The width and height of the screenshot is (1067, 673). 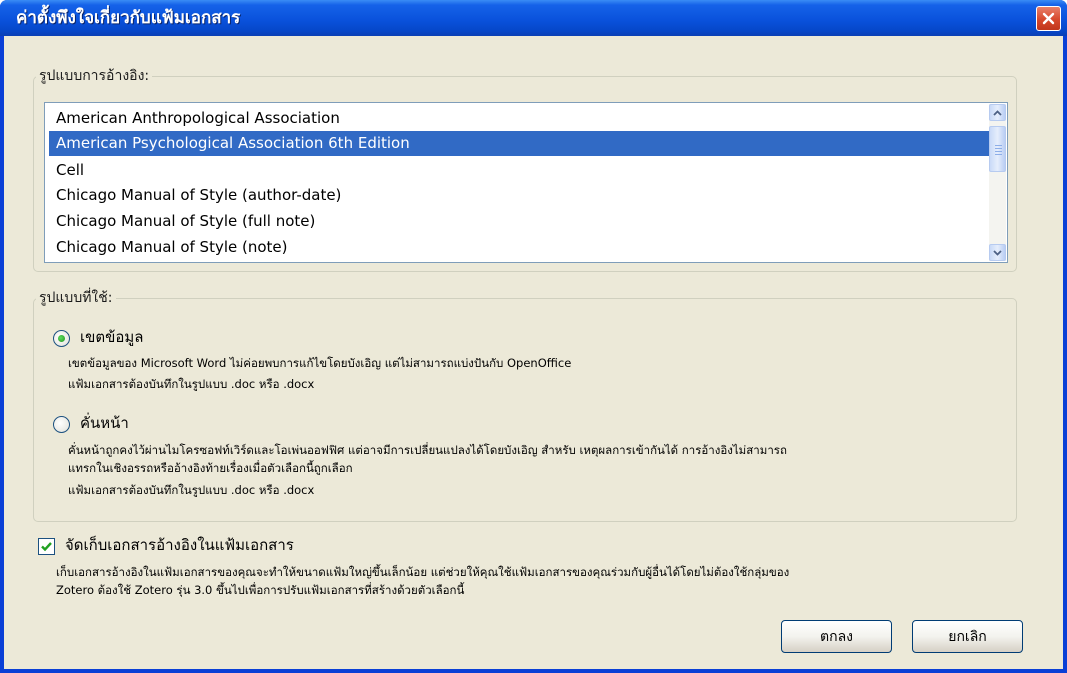 I want to click on chevron-down-icon, so click(x=997, y=252).